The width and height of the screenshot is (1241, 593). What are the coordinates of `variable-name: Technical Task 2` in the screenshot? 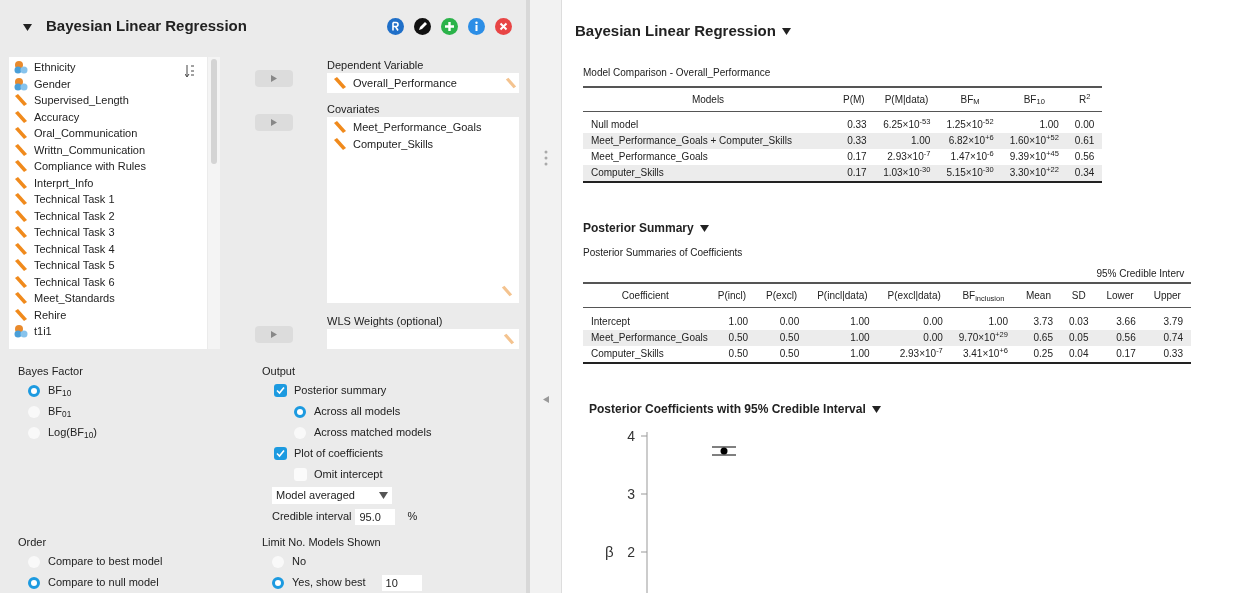 It's located at (74, 215).